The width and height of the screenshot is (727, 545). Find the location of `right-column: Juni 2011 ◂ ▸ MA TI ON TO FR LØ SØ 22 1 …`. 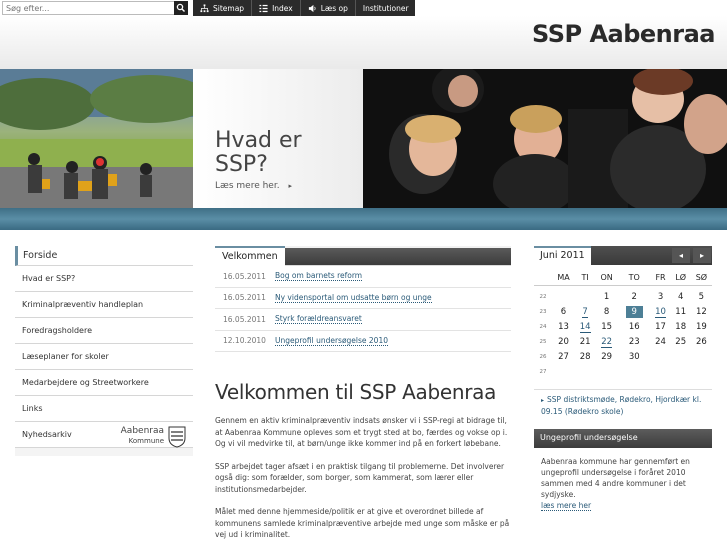

right-column: Juni 2011 ◂ ▸ MA TI ON TO FR LØ SØ 22 1 … is located at coordinates (623, 381).